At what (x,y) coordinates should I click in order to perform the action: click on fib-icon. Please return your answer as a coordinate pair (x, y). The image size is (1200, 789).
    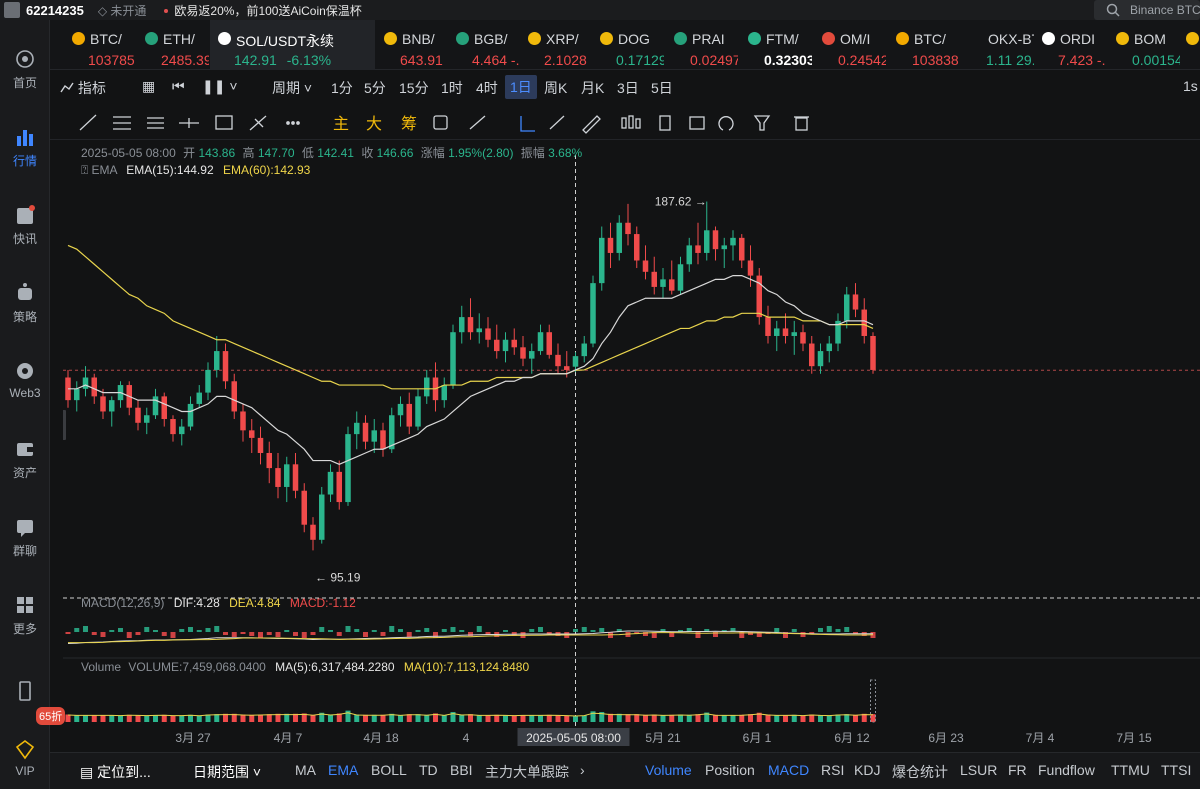
    Looking at the image, I should click on (258, 123).